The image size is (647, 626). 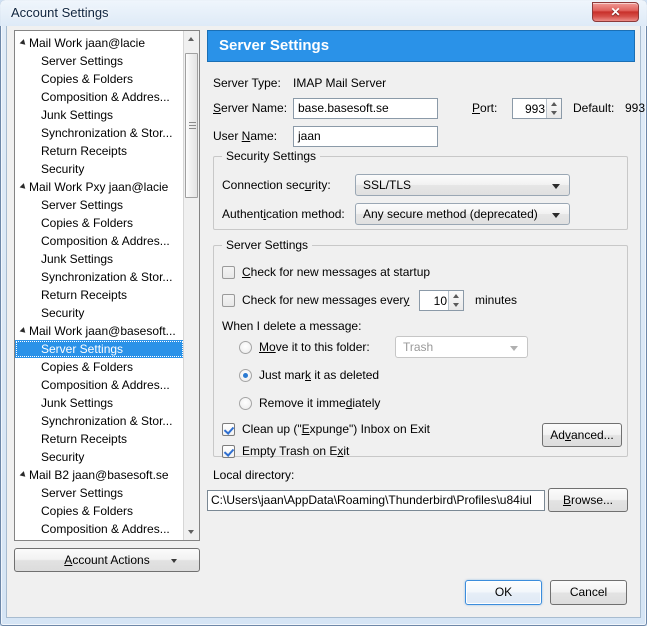 I want to click on check-interval-label: Check for new messages every, so click(x=326, y=300).